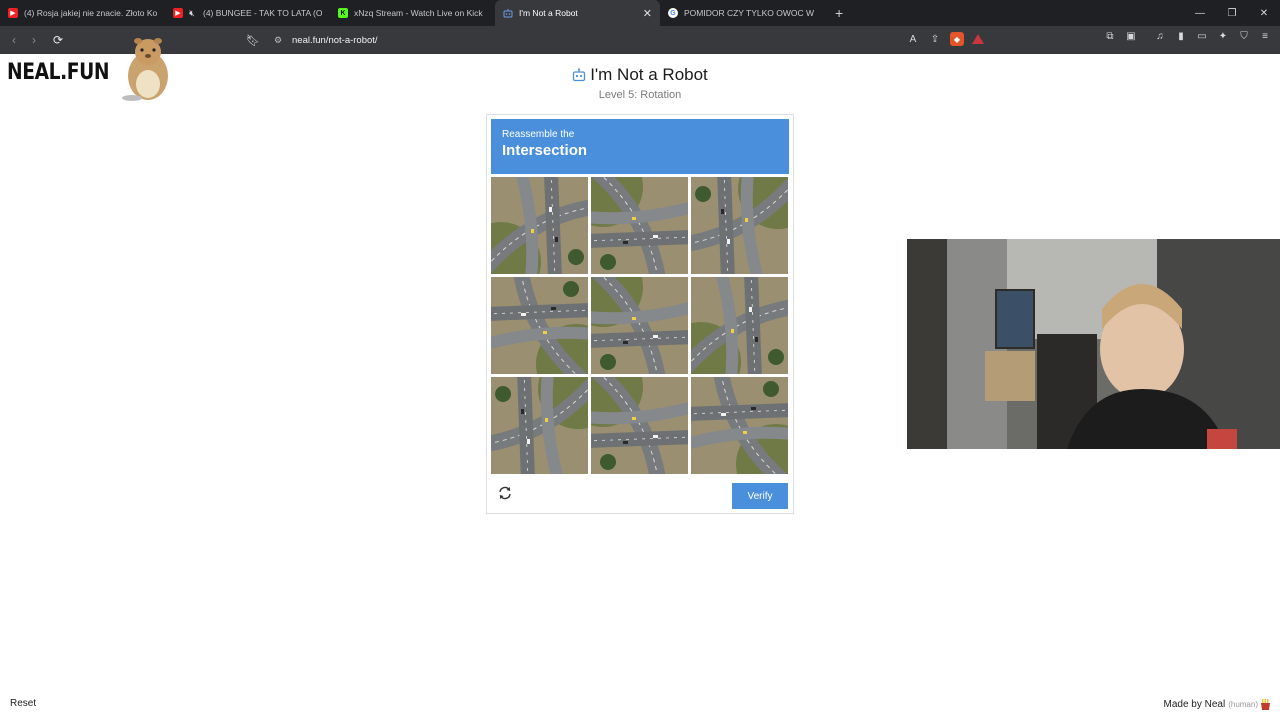 This screenshot has width=1280, height=720. I want to click on reset-button: Reset, so click(23, 703).